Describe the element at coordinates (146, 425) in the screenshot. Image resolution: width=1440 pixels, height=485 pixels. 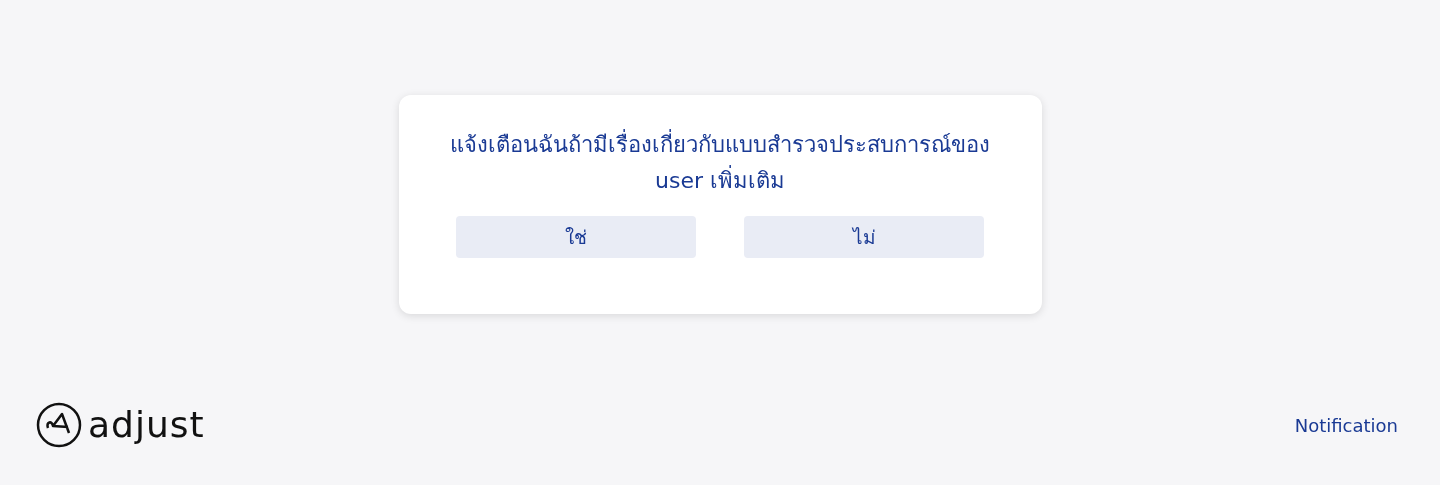
I see `logo-text: adjust` at that location.